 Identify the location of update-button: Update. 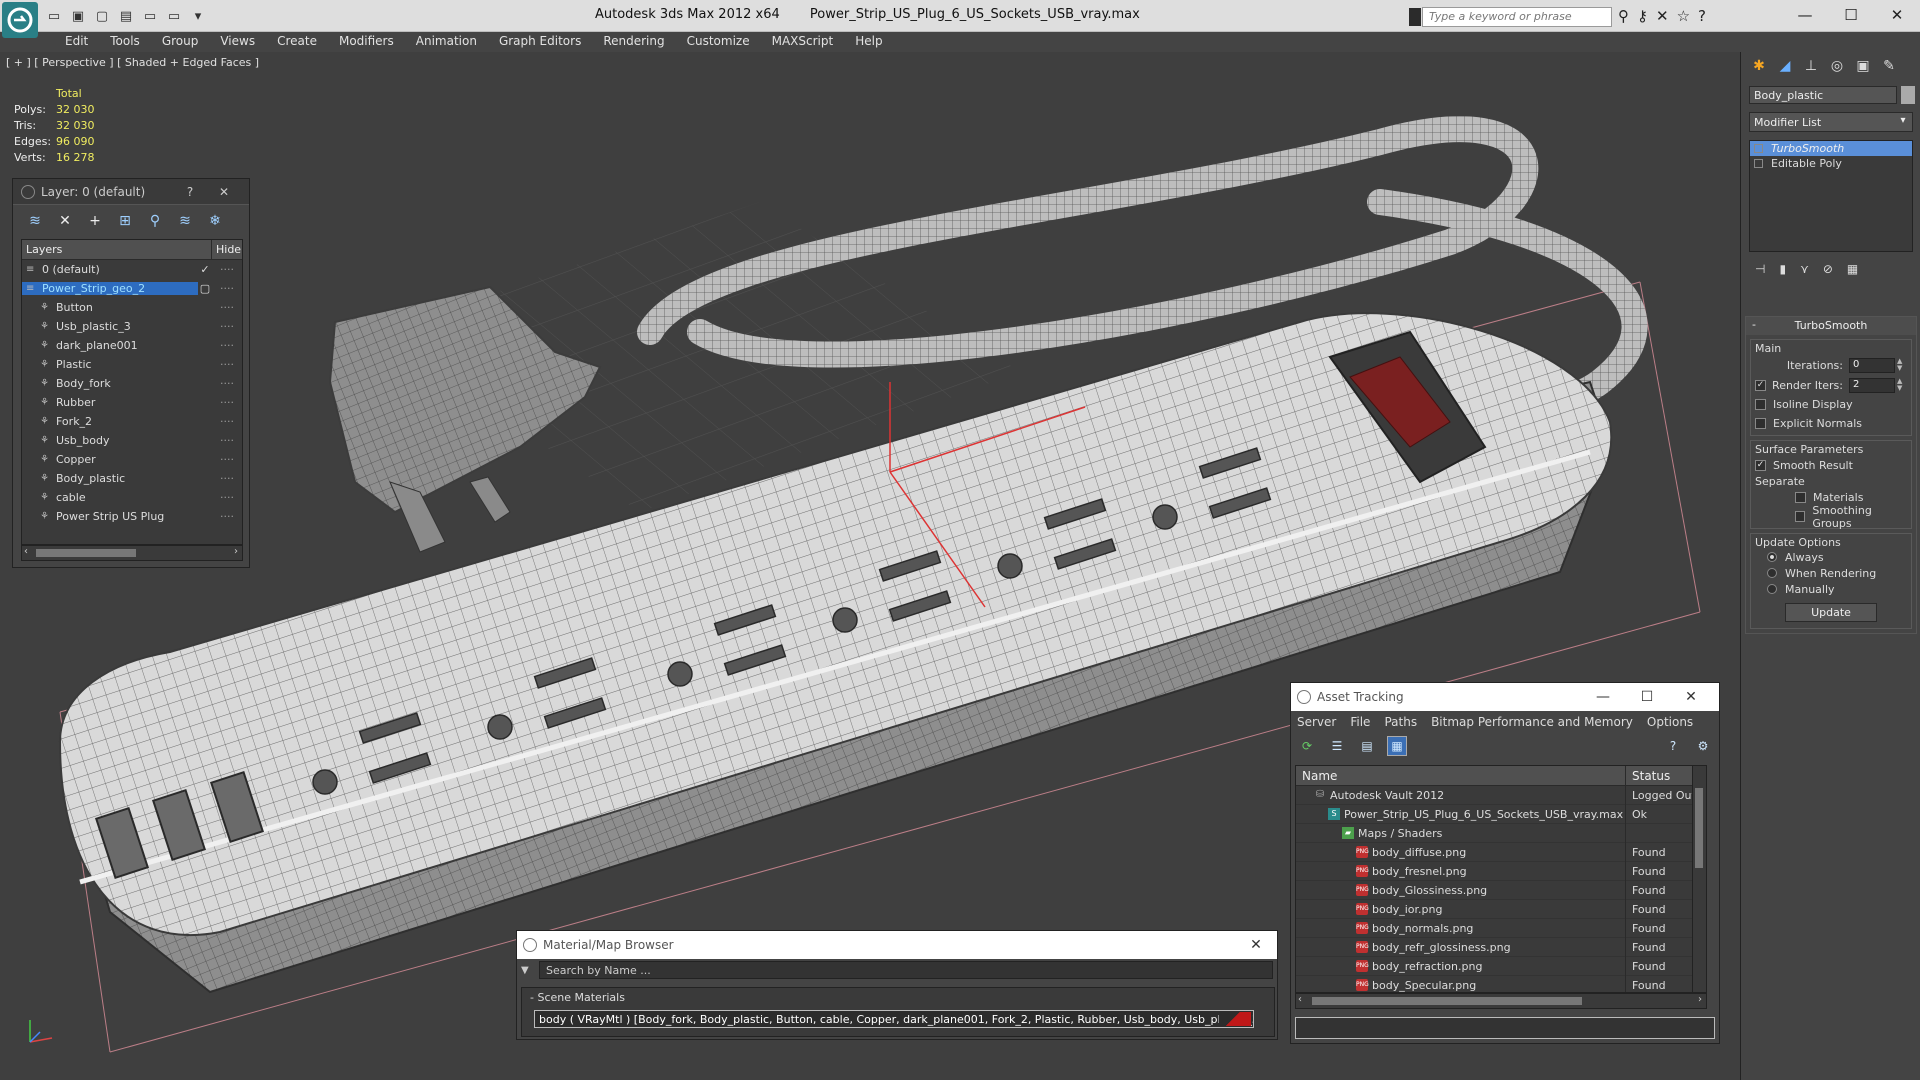
(1831, 612).